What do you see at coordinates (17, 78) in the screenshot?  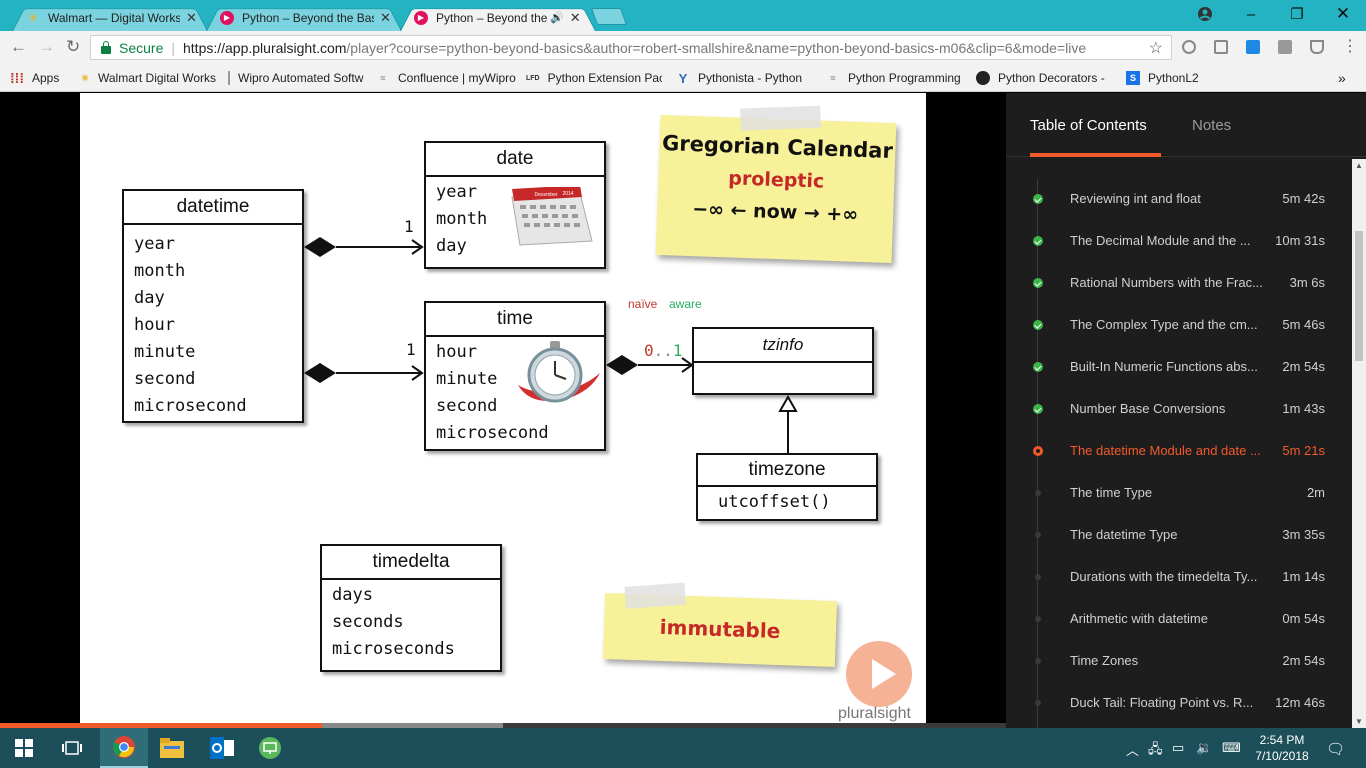 I see `apps-grid-icon: ⁞⁞⁞` at bounding box center [17, 78].